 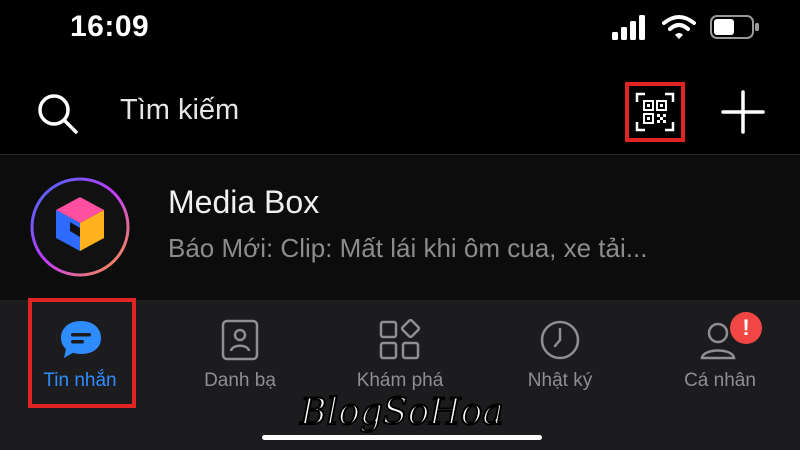 What do you see at coordinates (179, 110) in the screenshot?
I see `search-input: Tìm kiếm` at bounding box center [179, 110].